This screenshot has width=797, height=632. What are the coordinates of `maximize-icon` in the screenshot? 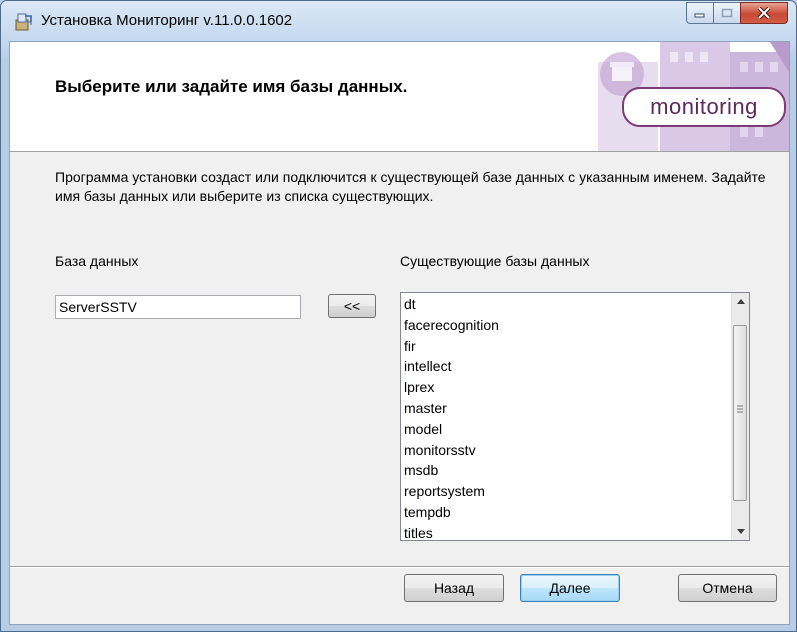 It's located at (727, 13).